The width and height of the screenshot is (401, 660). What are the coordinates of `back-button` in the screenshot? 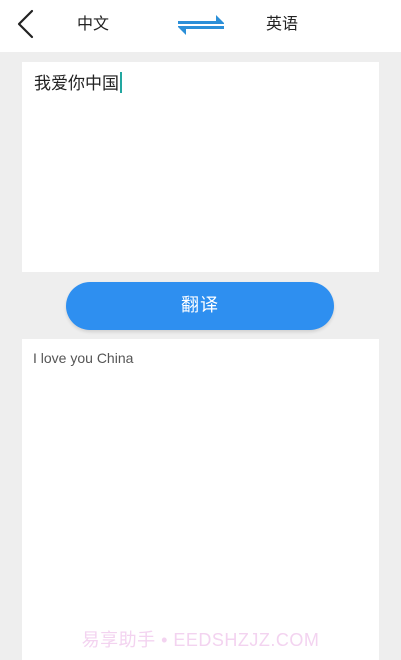 It's located at (25, 25).